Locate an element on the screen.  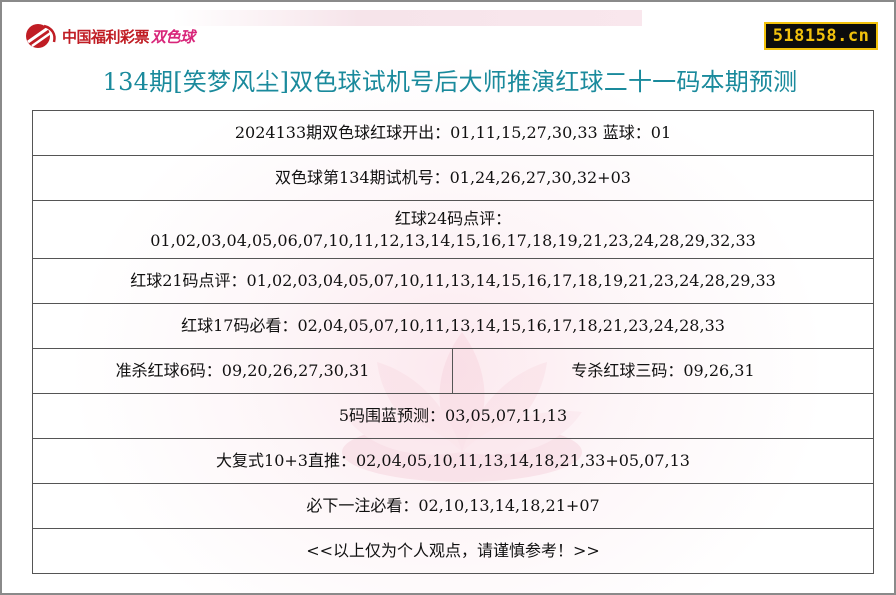
header: 中国福利彩票 双色球 518158.cn is located at coordinates (448, 32).